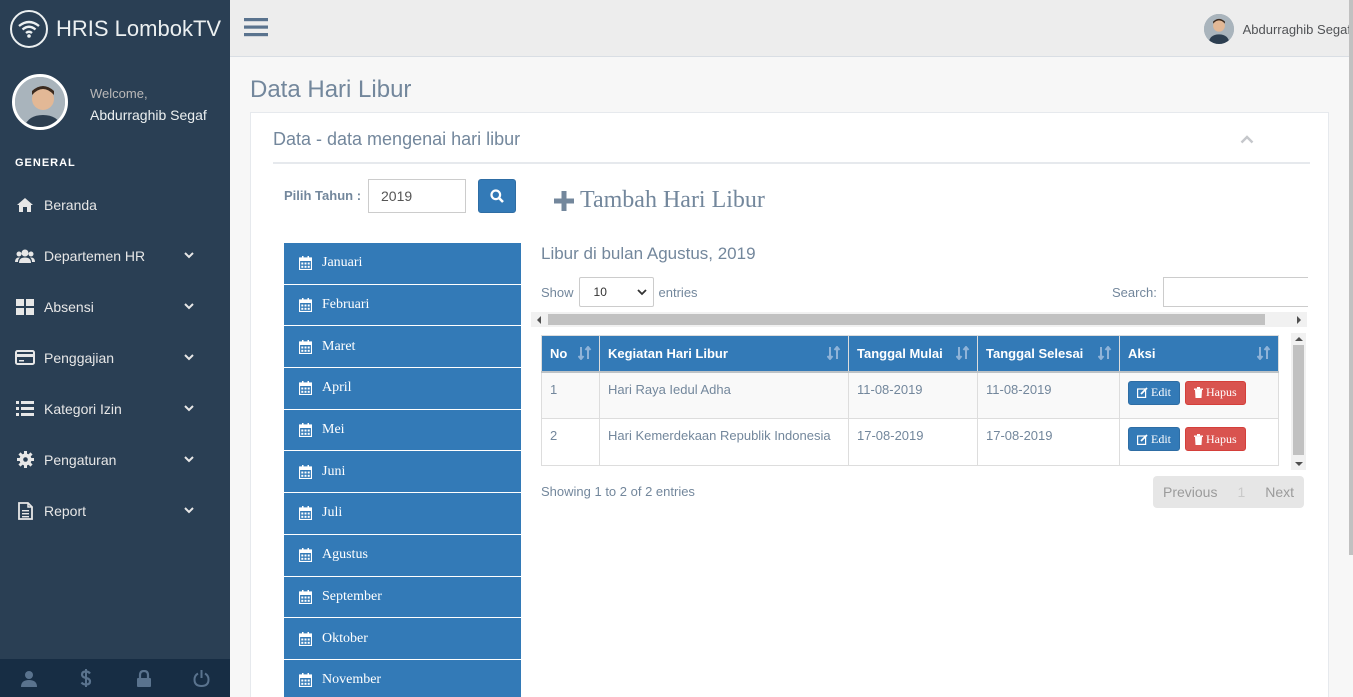 The width and height of the screenshot is (1353, 697). I want to click on user-menu: Abdurraghib Segaf, so click(1277, 29).